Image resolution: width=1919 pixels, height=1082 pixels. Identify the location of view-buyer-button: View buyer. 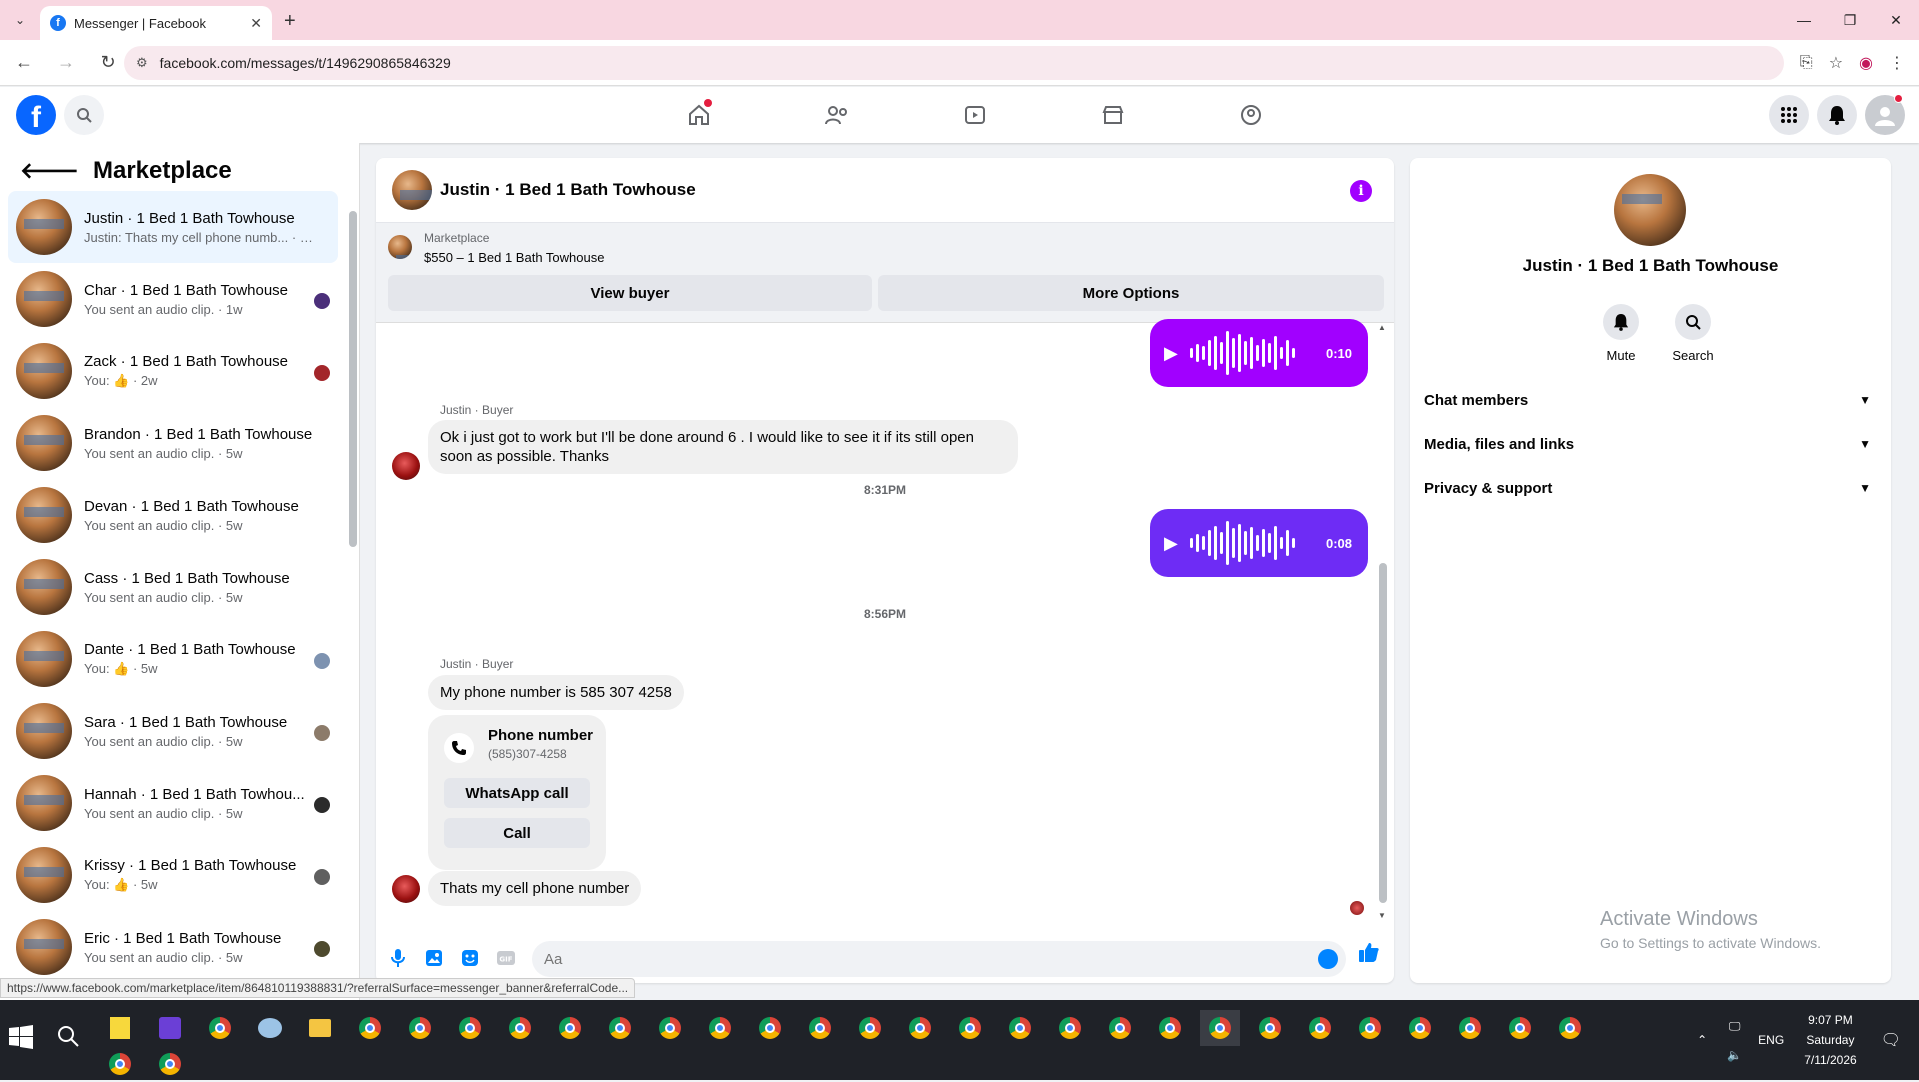
(630, 293).